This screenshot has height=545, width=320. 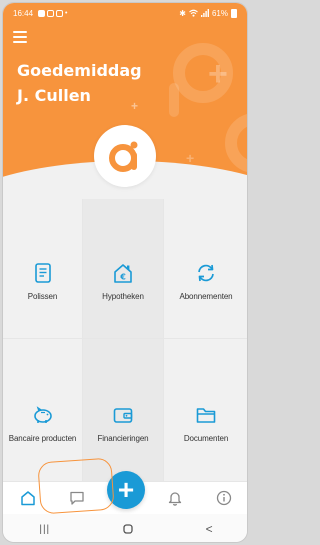 I want to click on house-euro-icon: €, so click(x=123, y=273).